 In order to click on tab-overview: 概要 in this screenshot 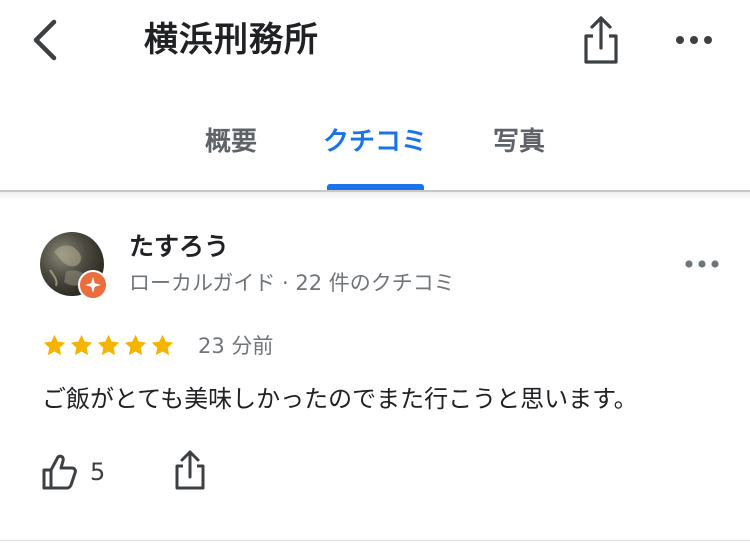, I will do `click(231, 142)`.